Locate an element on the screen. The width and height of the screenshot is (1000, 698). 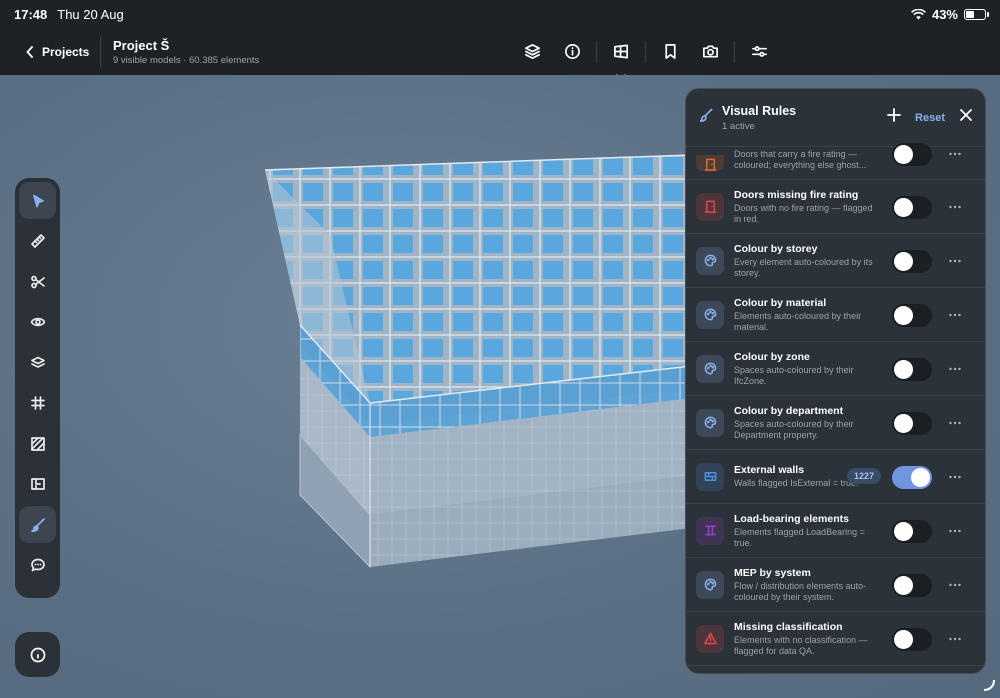
rule-name: MEP by system is located at coordinates (772, 572).